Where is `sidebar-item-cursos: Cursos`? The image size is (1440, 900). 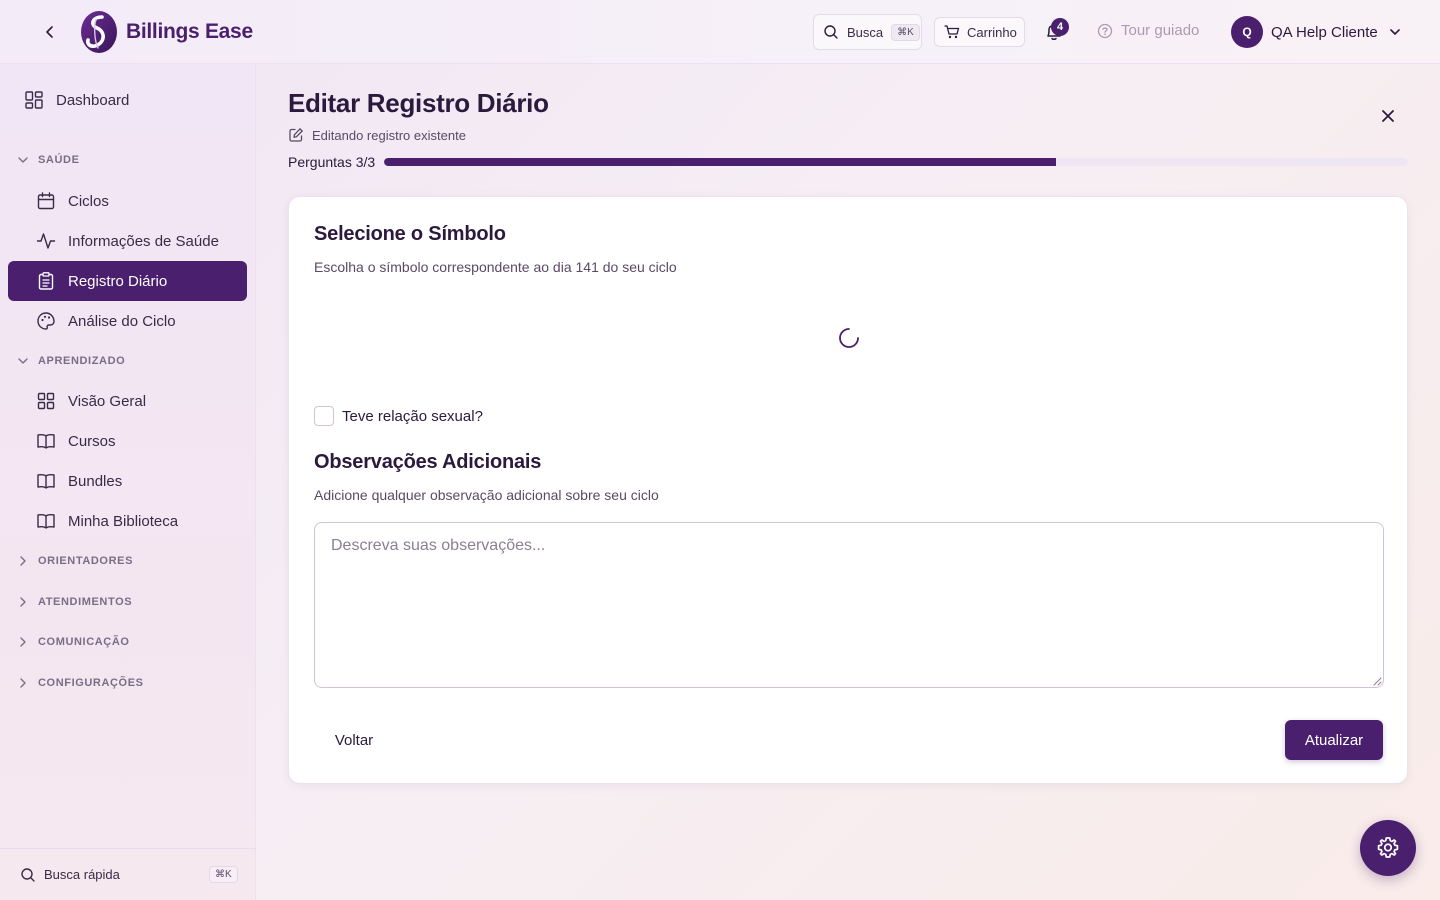 sidebar-item-cursos: Cursos is located at coordinates (127, 441).